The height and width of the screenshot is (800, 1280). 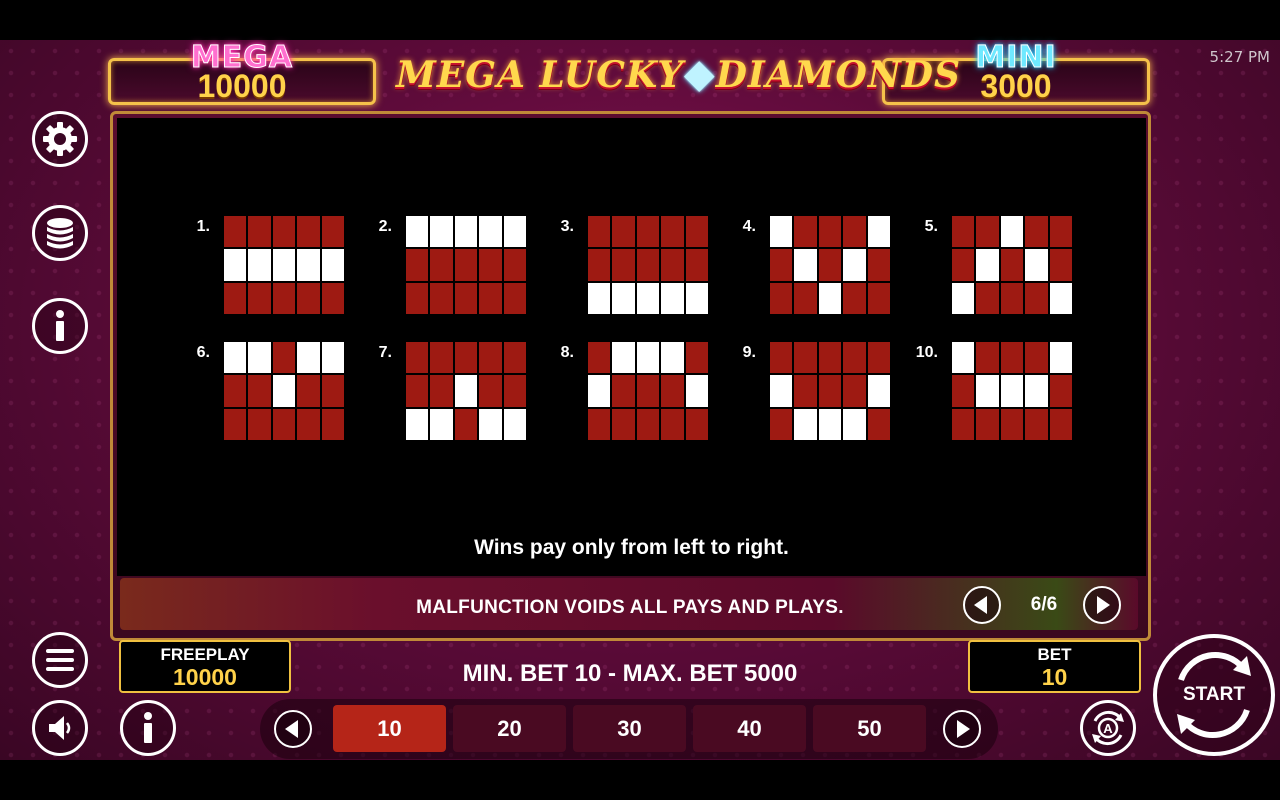 I want to click on payline-number: 9., so click(x=749, y=352).